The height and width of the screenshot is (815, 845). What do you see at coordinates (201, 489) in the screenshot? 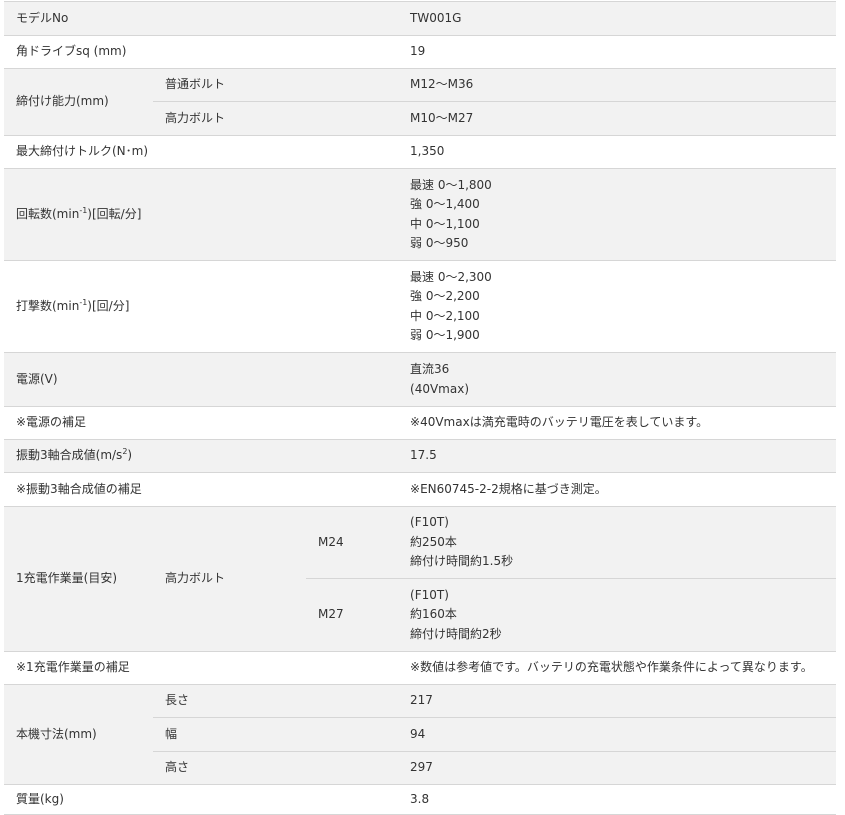
I see `vibration-note-label: ※振動3軸合成値の補足` at bounding box center [201, 489].